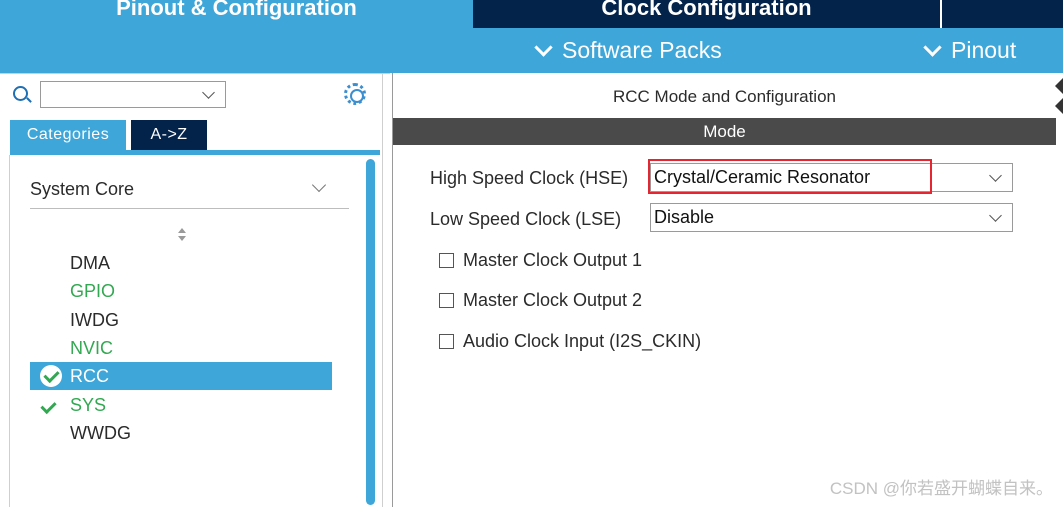 This screenshot has width=1063, height=507. I want to click on list-item-label: GPIO, so click(93, 290).